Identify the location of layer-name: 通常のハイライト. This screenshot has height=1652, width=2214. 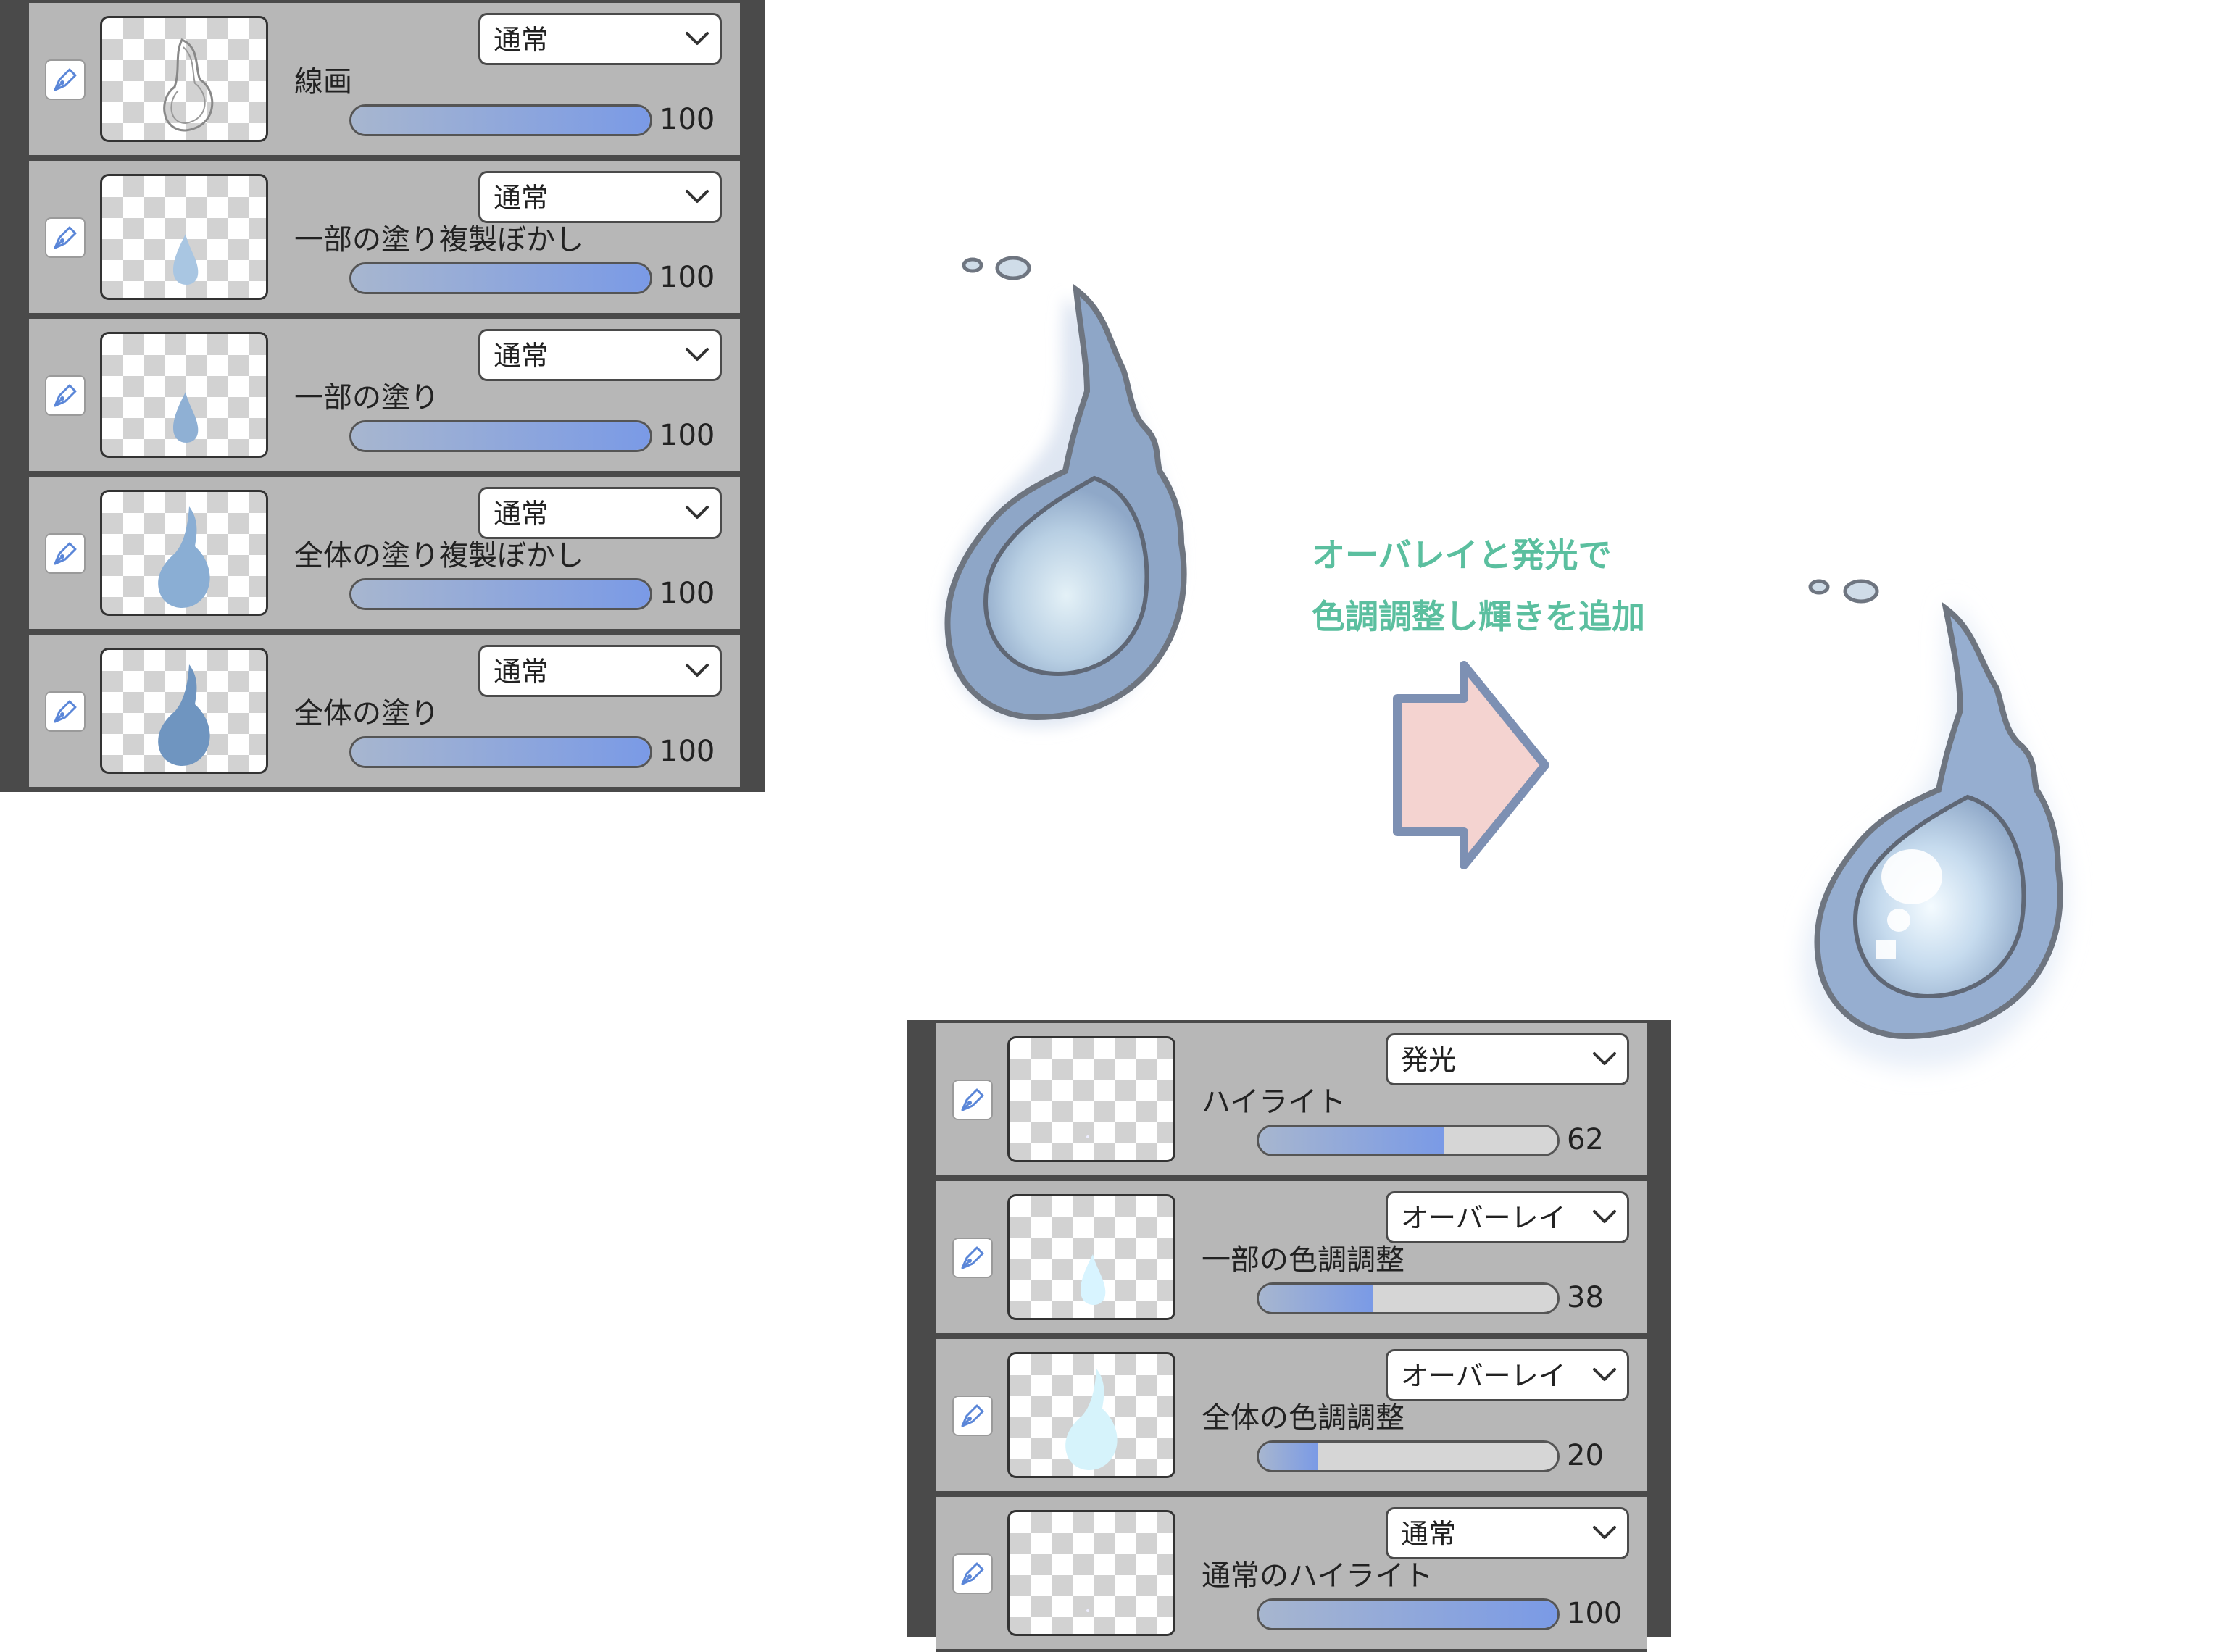
(1317, 1576).